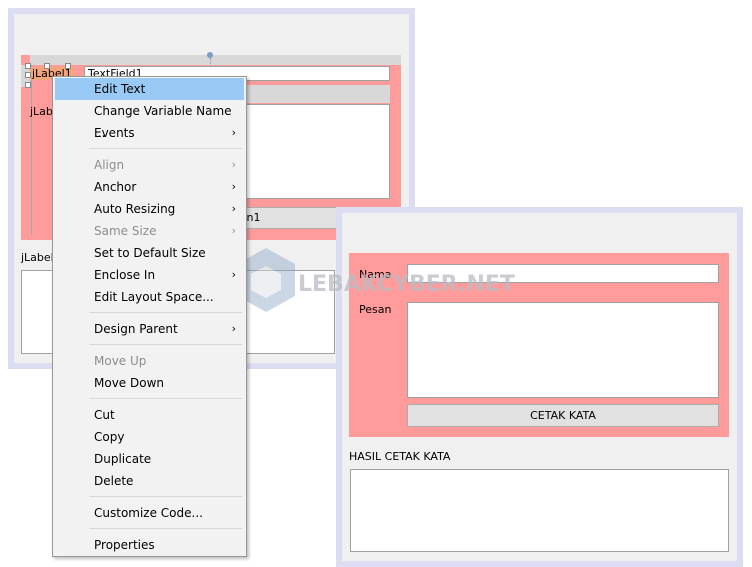  Describe the element at coordinates (120, 361) in the screenshot. I see `menu-item-label: Move Up` at that location.